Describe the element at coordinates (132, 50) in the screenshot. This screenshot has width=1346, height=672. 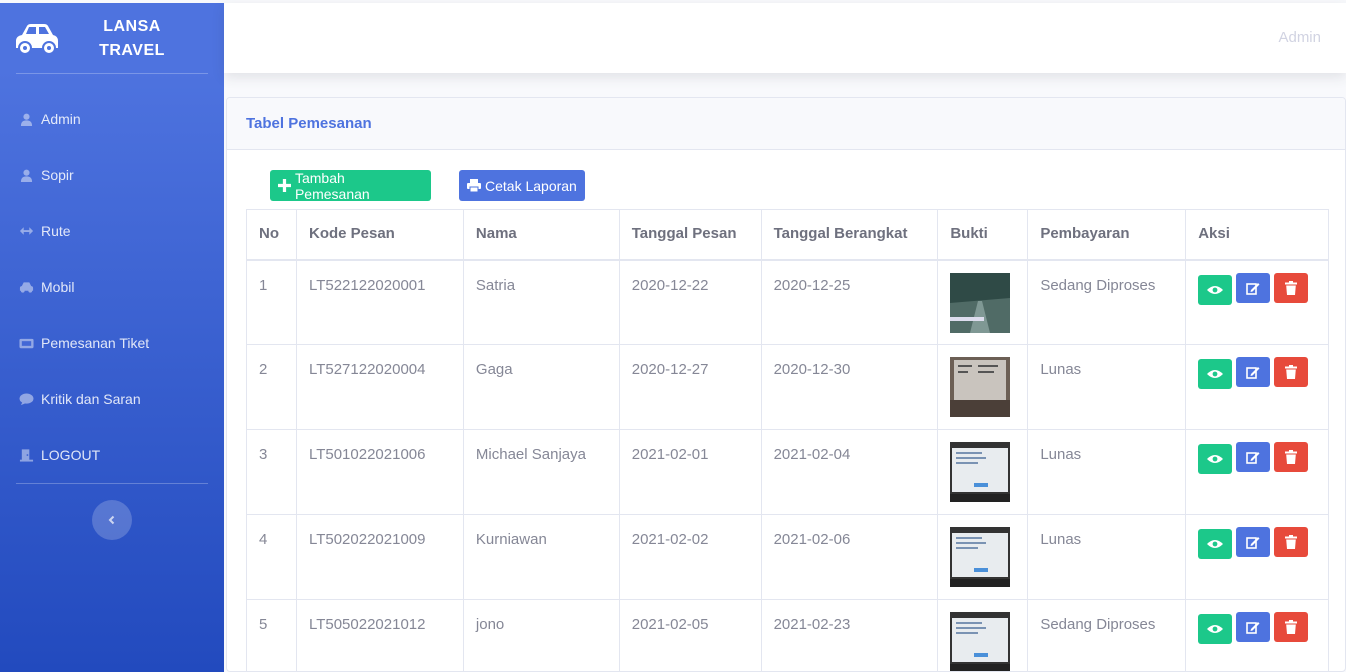
I see `brand-line-2: TRAVEL` at that location.